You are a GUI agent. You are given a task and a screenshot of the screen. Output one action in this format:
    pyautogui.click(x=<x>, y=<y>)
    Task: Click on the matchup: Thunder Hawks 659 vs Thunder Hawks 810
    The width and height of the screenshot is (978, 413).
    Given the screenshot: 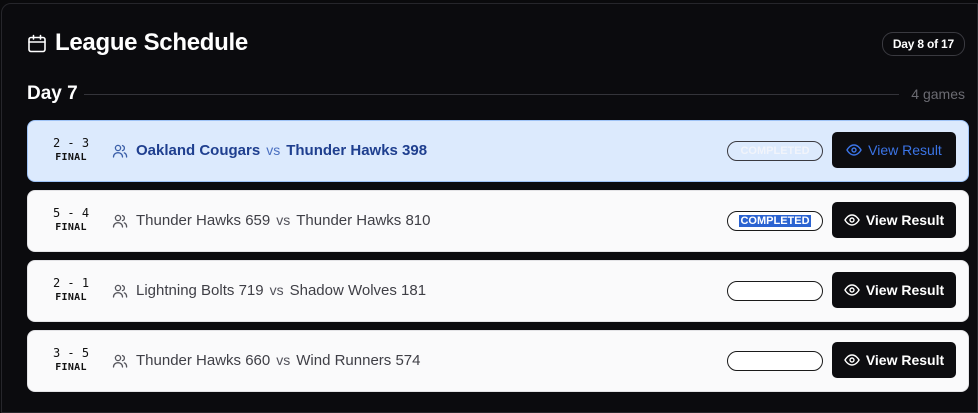 What is the action you would take?
    pyautogui.click(x=283, y=220)
    